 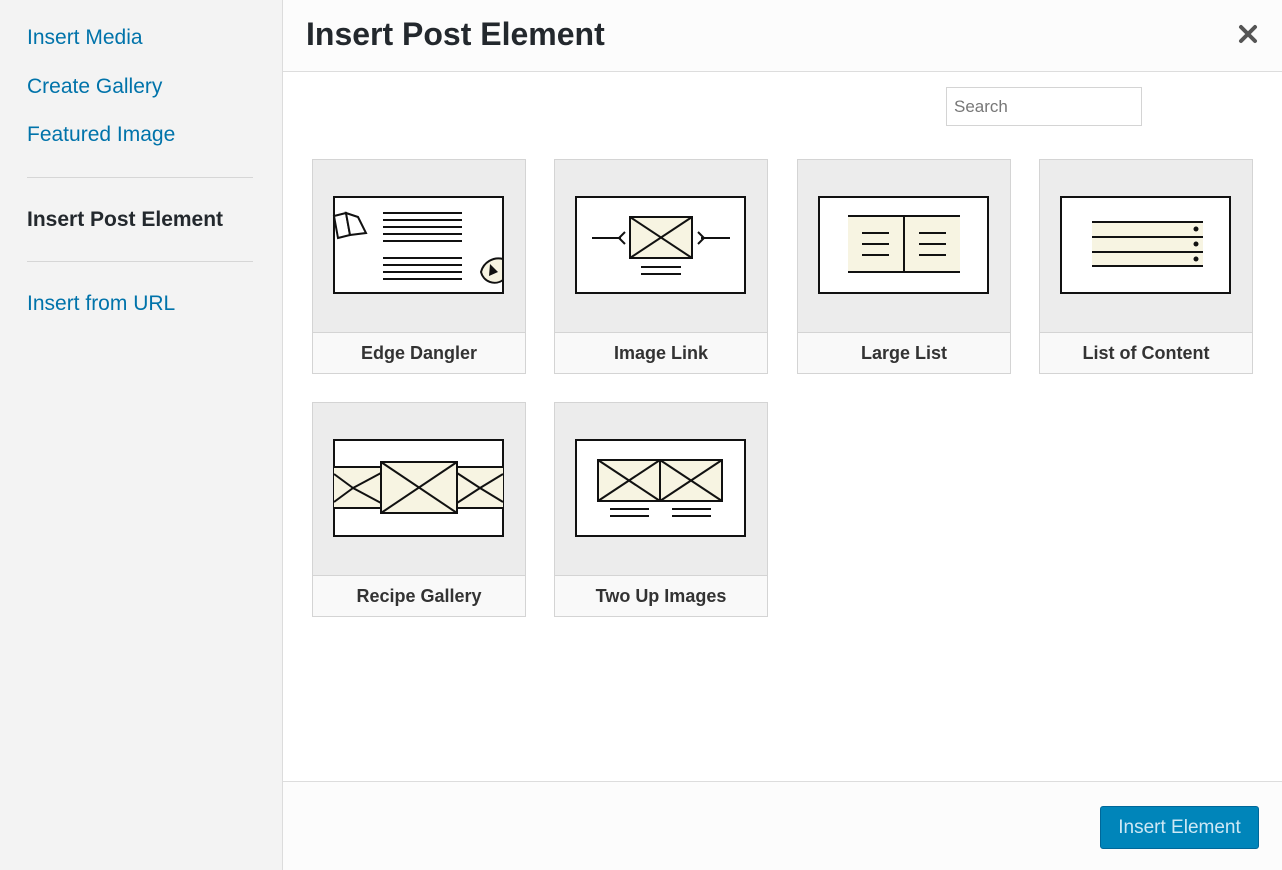 I want to click on tile-label: Edge Dangler, so click(x=419, y=352).